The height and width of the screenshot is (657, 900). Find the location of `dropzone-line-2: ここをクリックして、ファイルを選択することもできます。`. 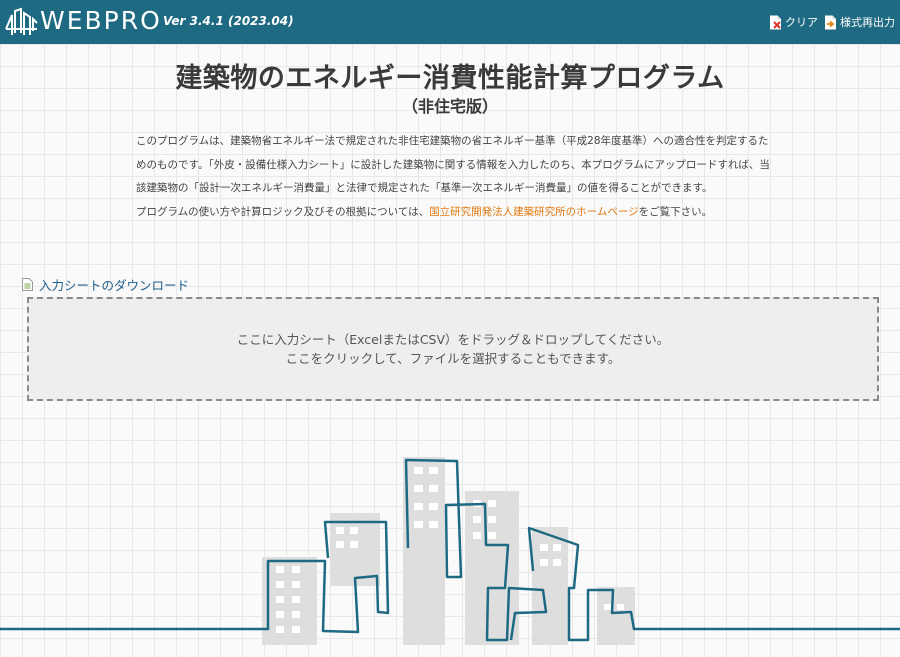

dropzone-line-2: ここをクリックして、ファイルを選択することもできます。 is located at coordinates (453, 358).